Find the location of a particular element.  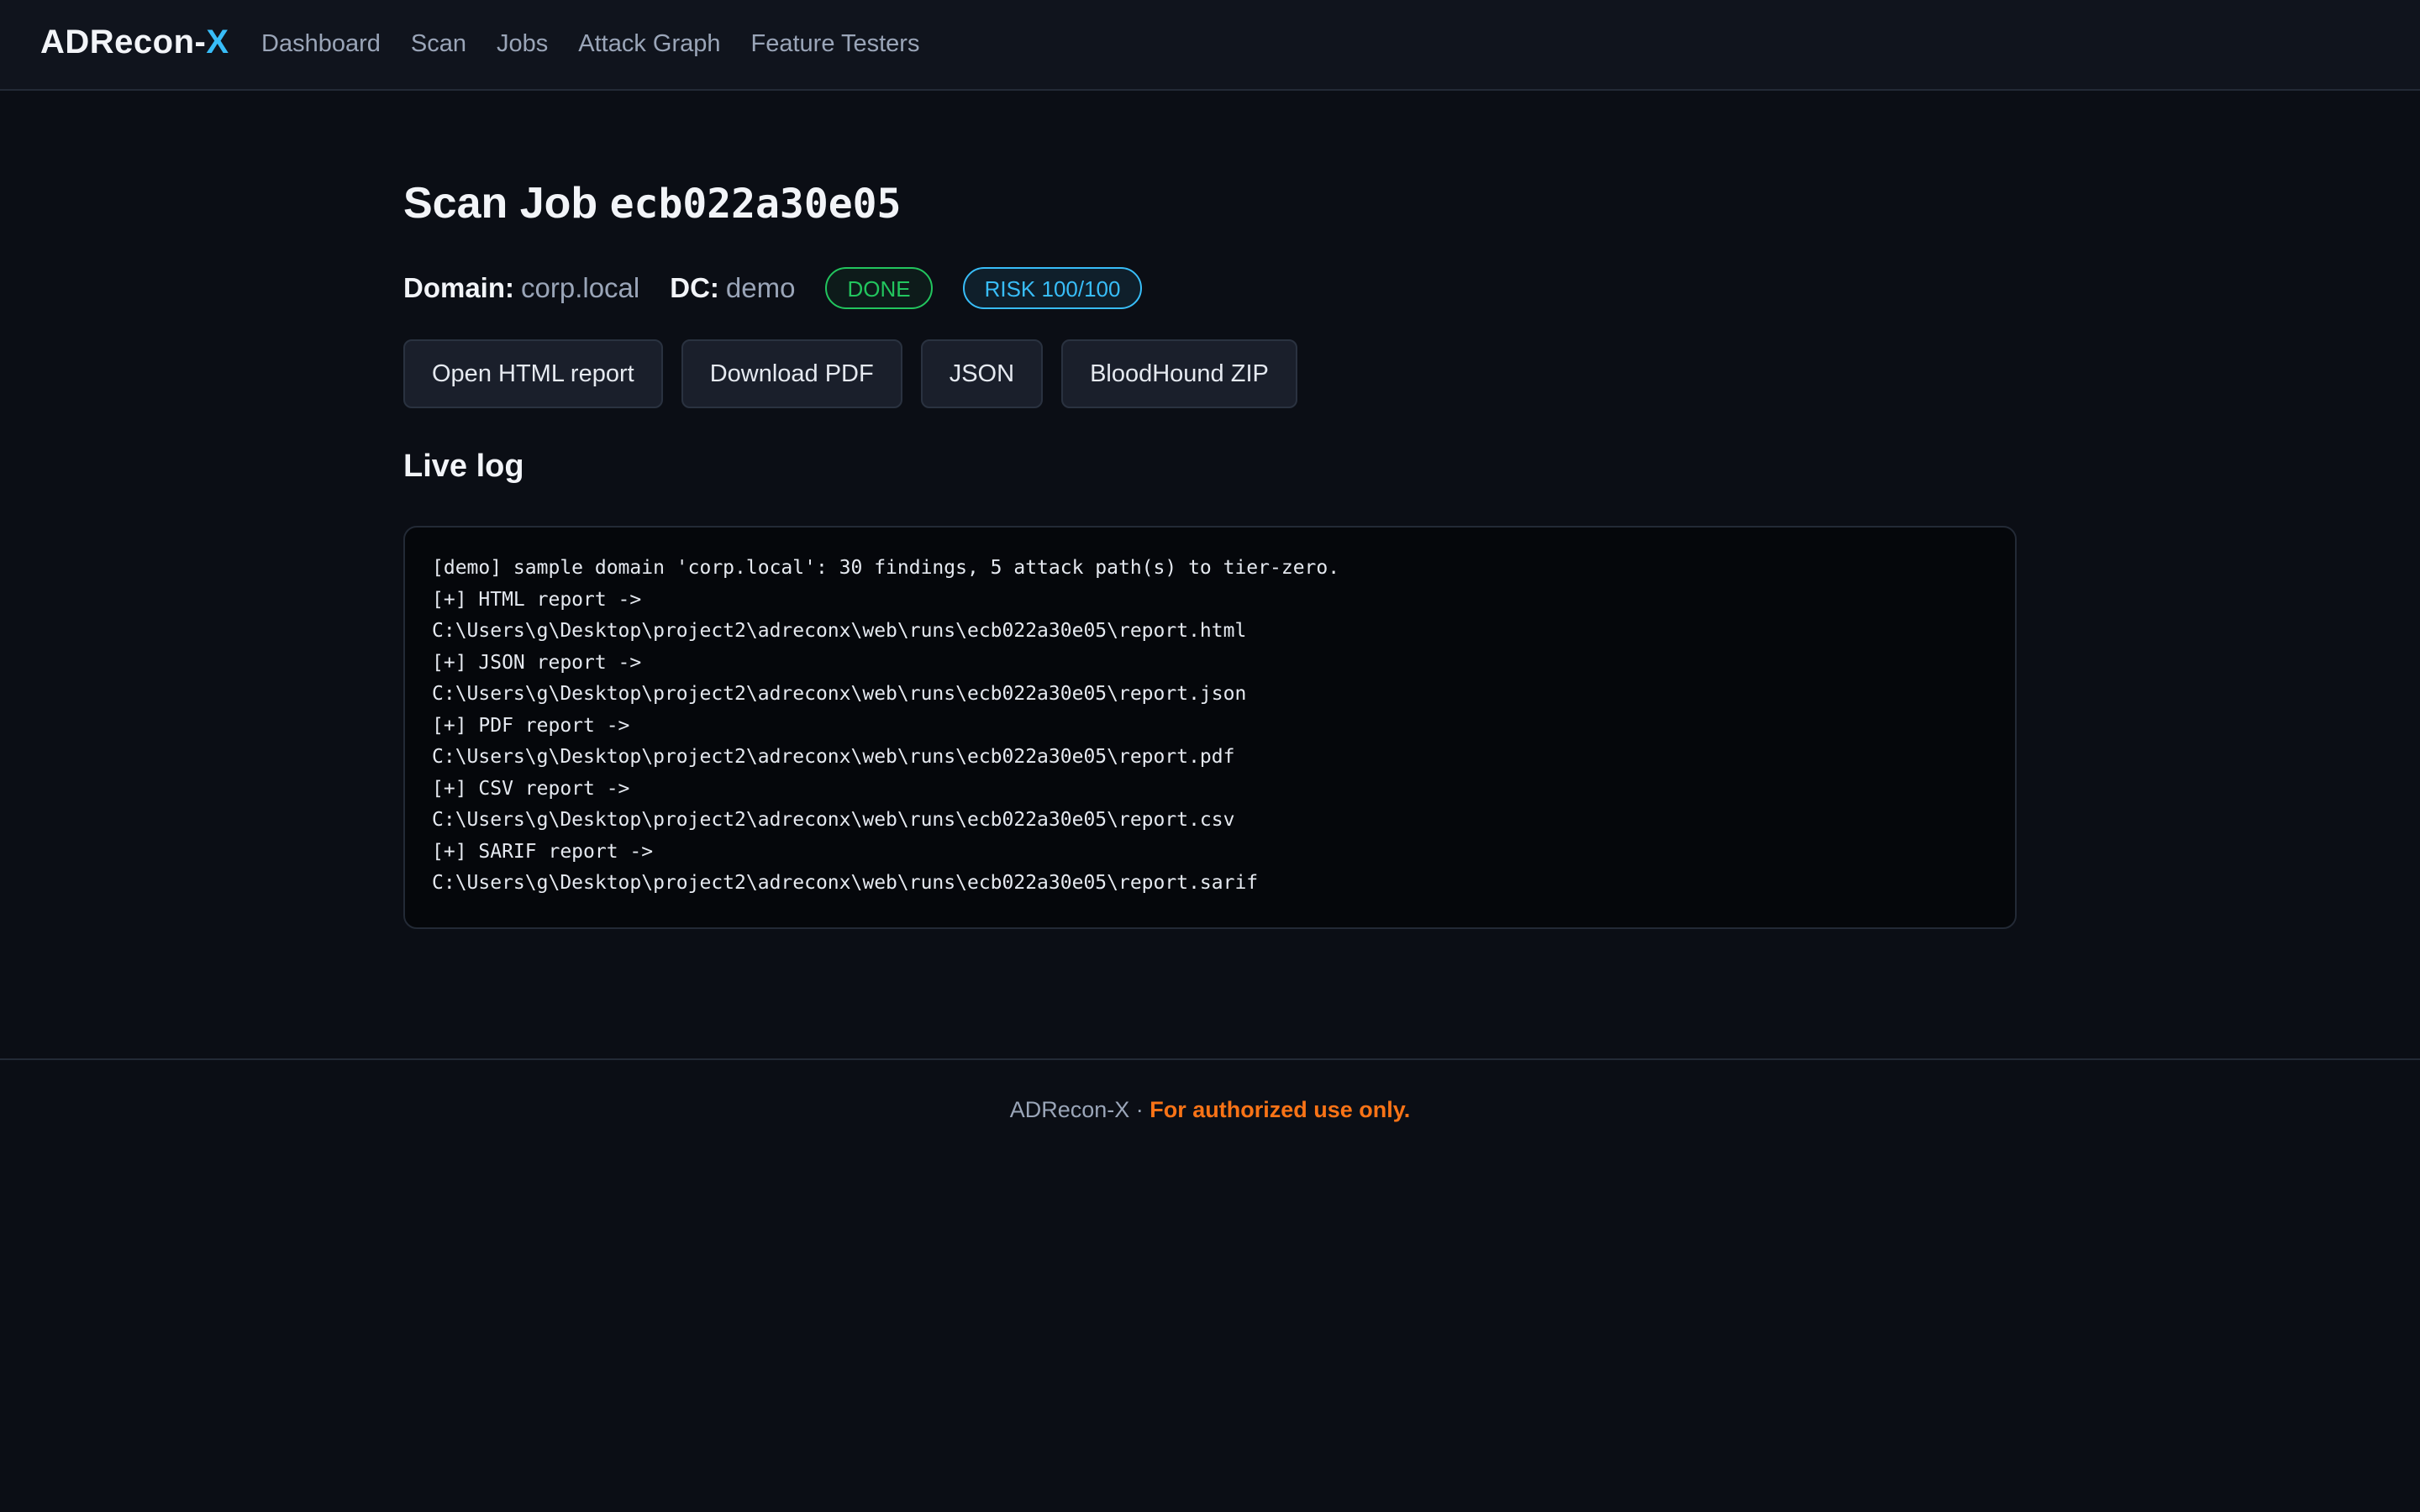

nav-link-feature-testers: Feature Testers is located at coordinates (835, 44).